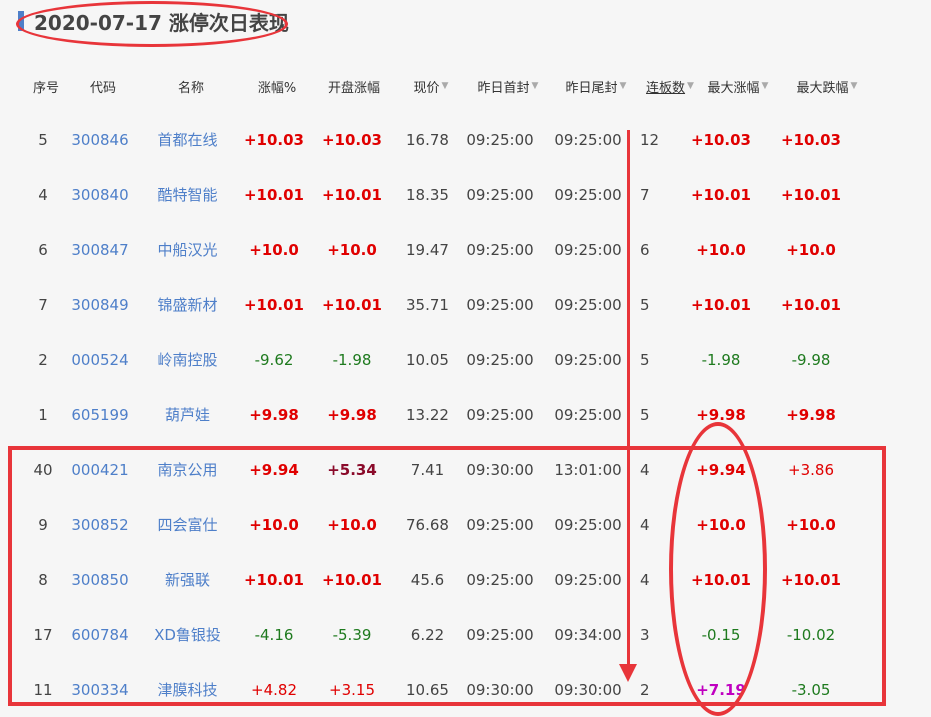 The width and height of the screenshot is (931, 717). What do you see at coordinates (273, 139) in the screenshot?
I see `col-change: +10.03` at bounding box center [273, 139].